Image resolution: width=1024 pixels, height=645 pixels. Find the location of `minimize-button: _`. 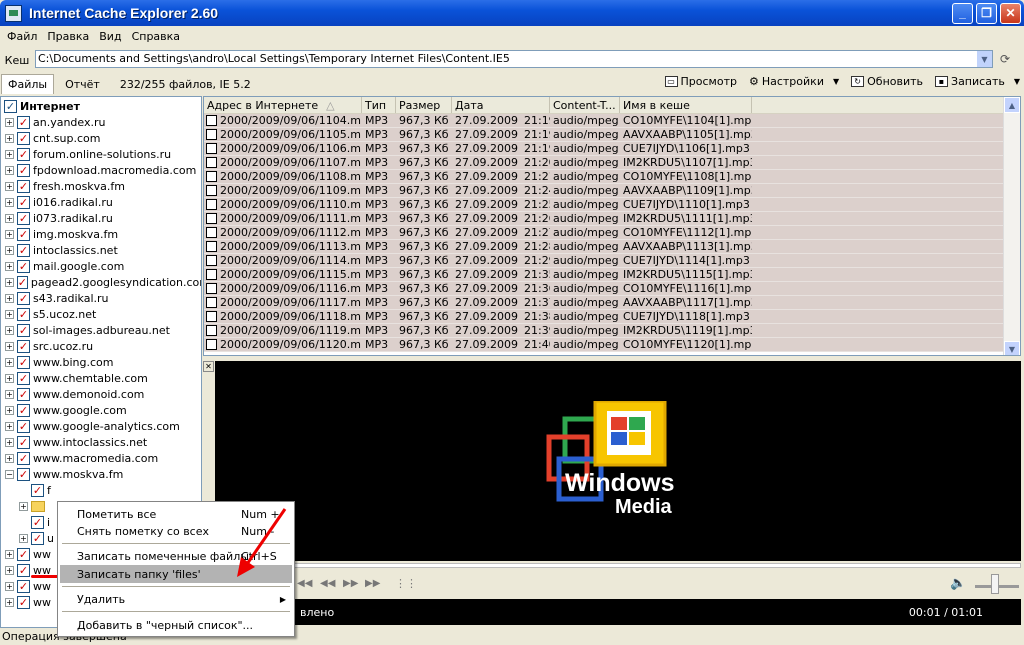

minimize-button: _ is located at coordinates (962, 13).